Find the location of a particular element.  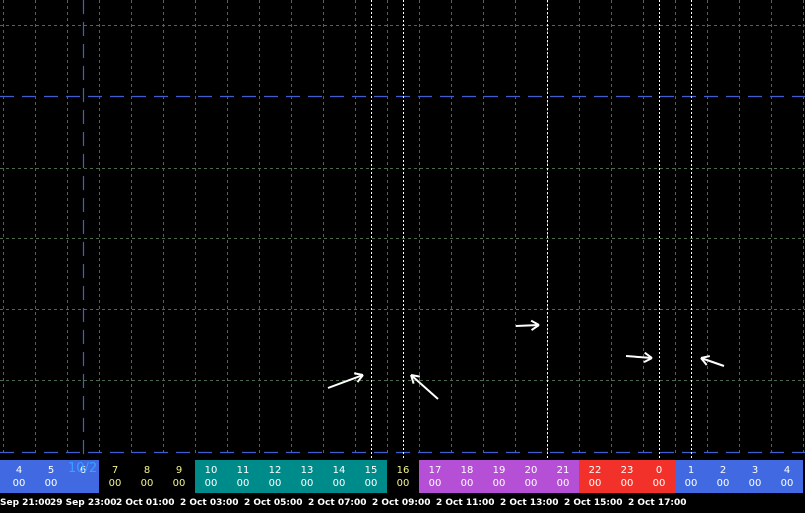

hour-label: 18 is located at coordinates (467, 470).